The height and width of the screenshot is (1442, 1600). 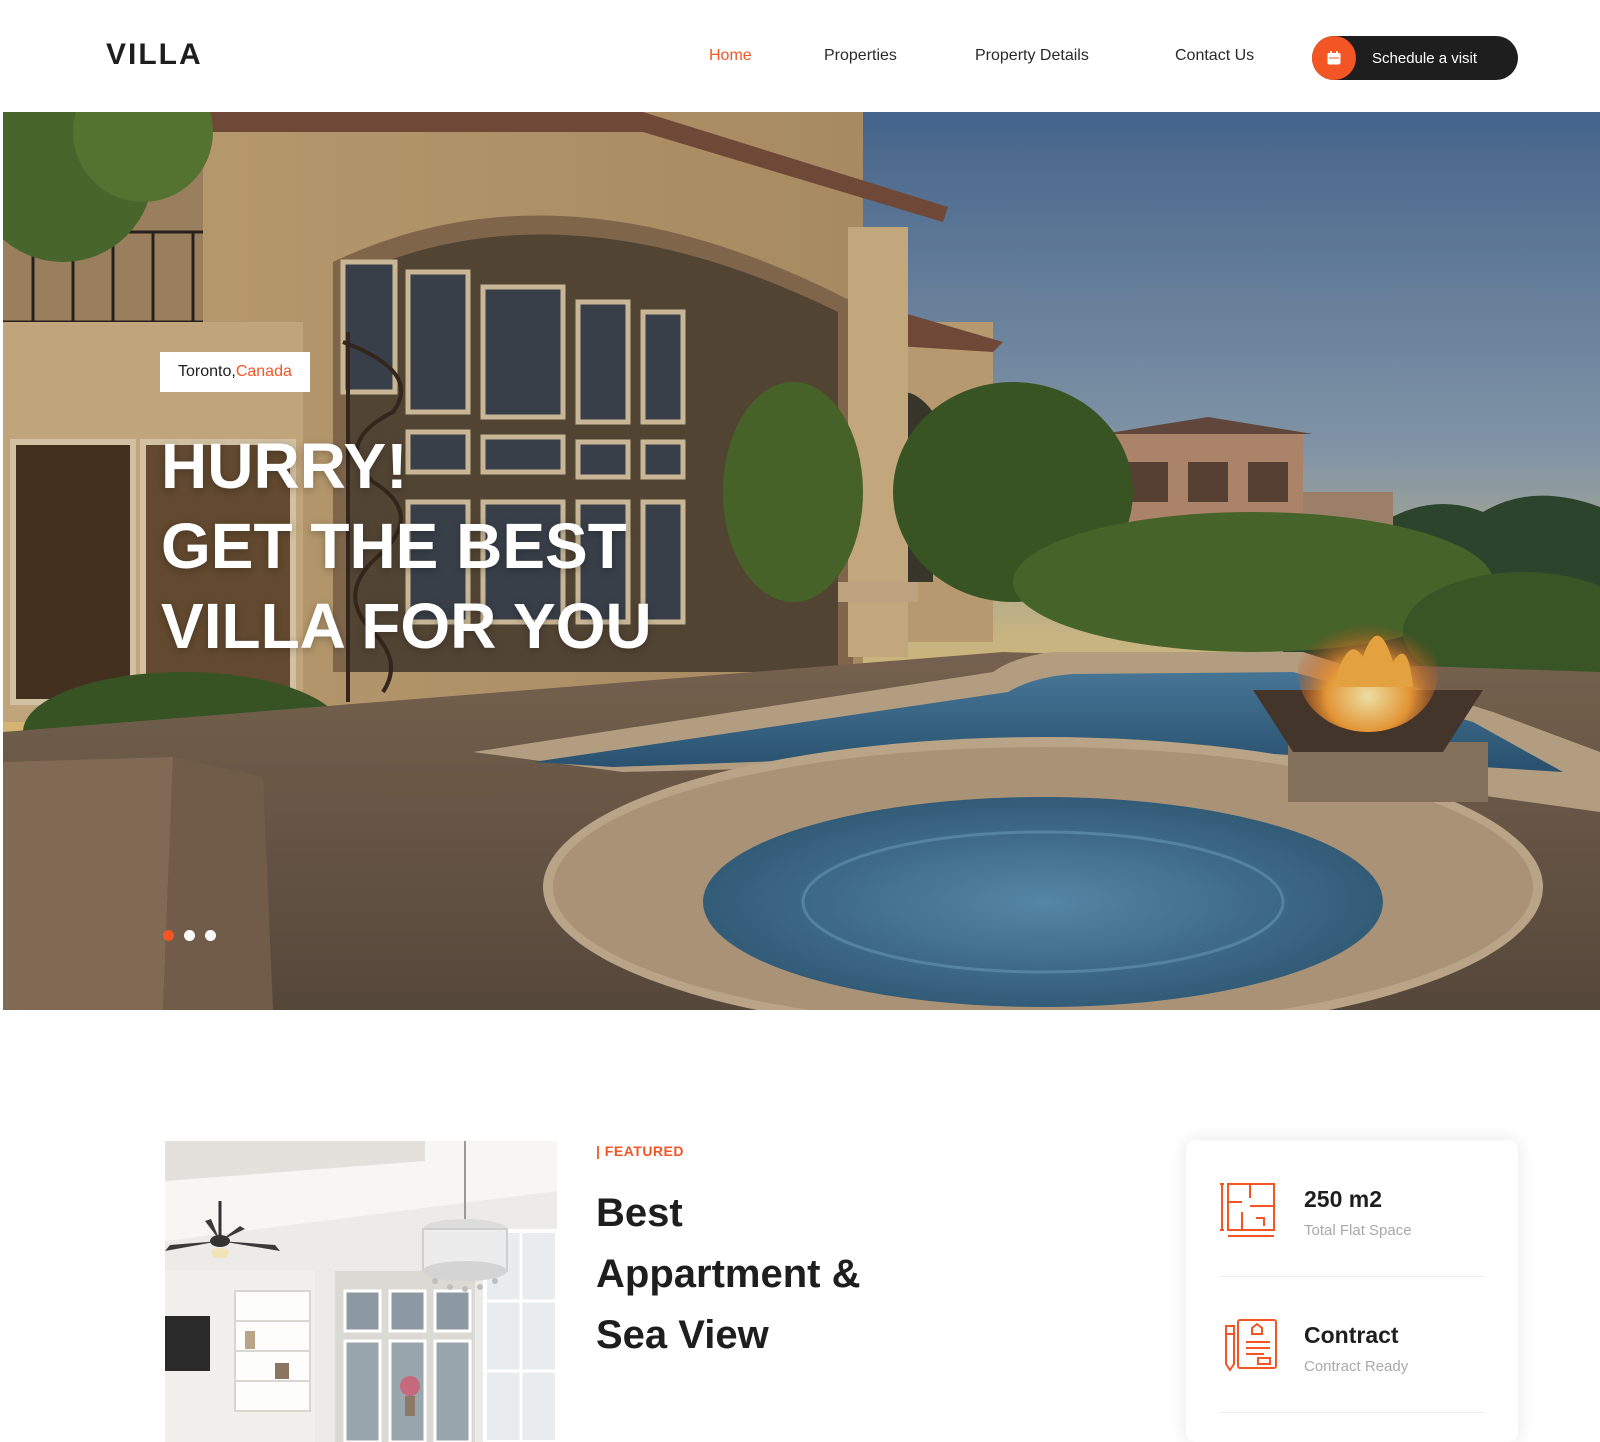 I want to click on nav-property-details: Property Details, so click(x=1032, y=56).